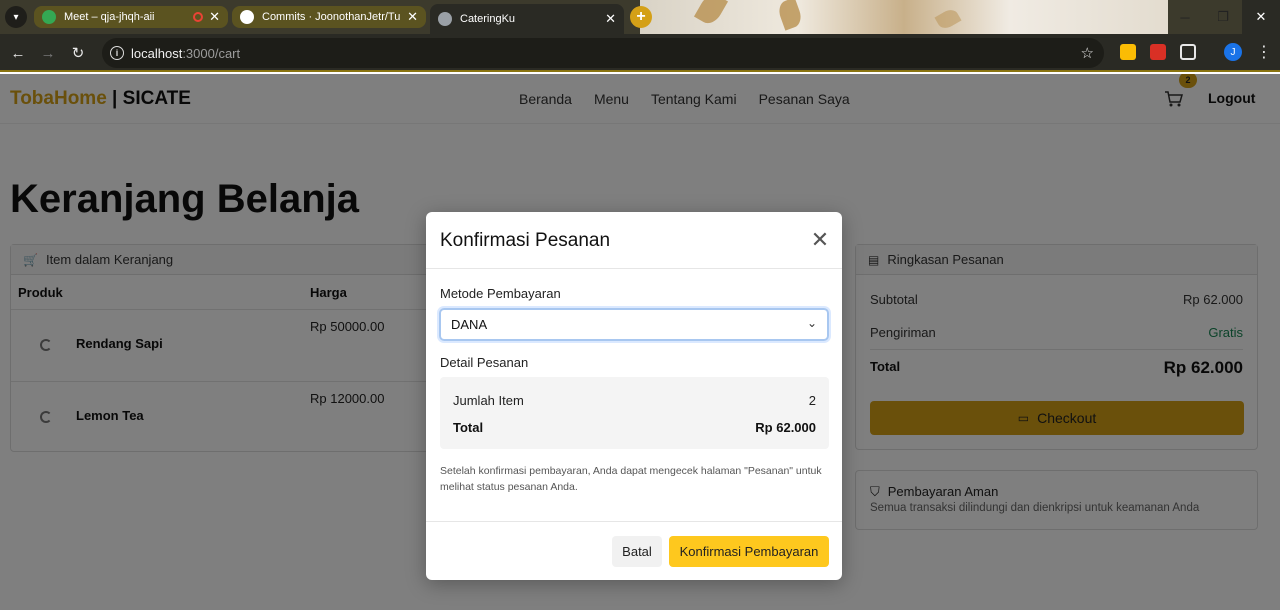 This screenshot has width=1280, height=610. Describe the element at coordinates (186, 53) in the screenshot. I see `url-text: localhost:3000/cart` at that location.